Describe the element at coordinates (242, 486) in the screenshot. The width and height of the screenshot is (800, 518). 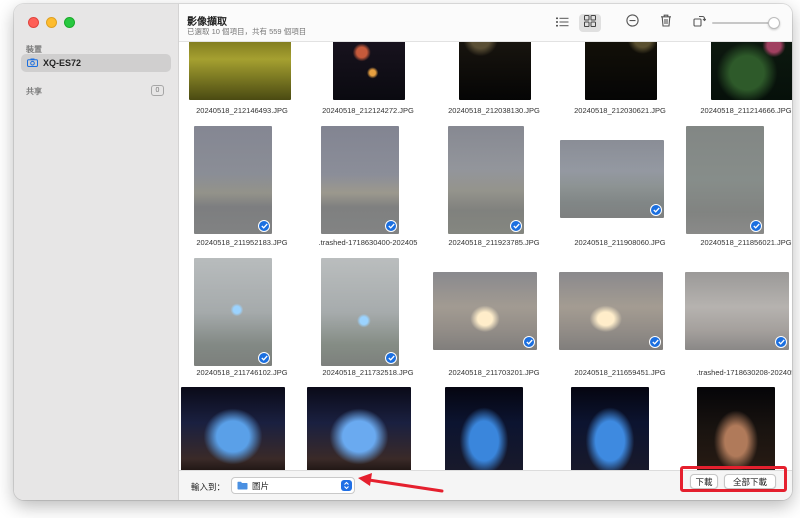
I see `folder-icon` at that location.